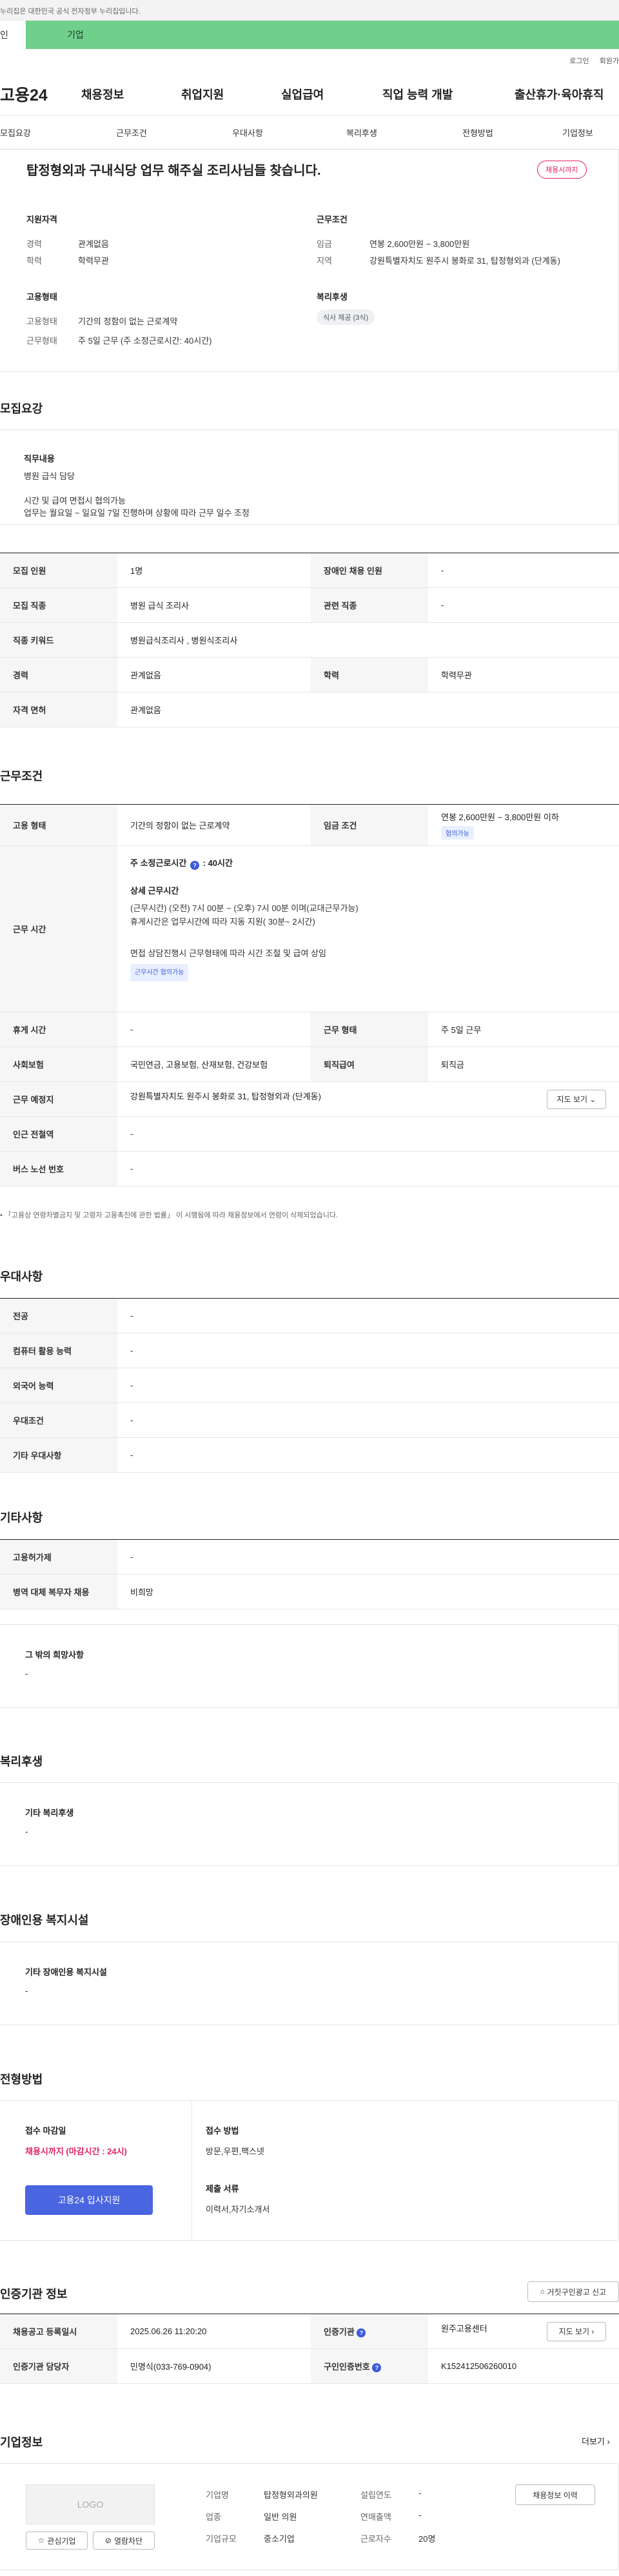 The width and height of the screenshot is (619, 2576). What do you see at coordinates (58, 1420) in the screenshot?
I see `cell-label: 우대조건` at bounding box center [58, 1420].